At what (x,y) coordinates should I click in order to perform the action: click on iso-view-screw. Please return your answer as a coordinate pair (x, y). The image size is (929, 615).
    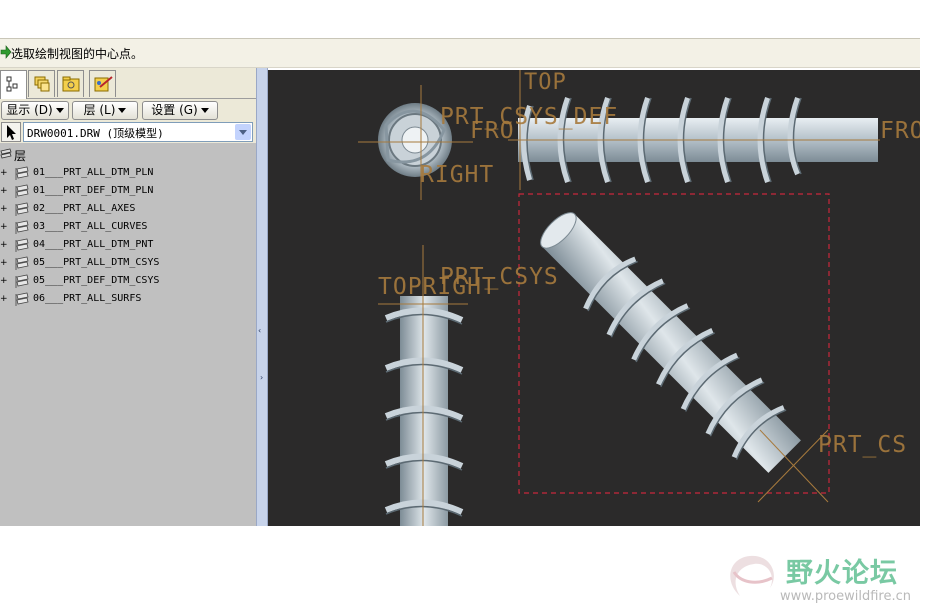
    Looking at the image, I should click on (667, 339).